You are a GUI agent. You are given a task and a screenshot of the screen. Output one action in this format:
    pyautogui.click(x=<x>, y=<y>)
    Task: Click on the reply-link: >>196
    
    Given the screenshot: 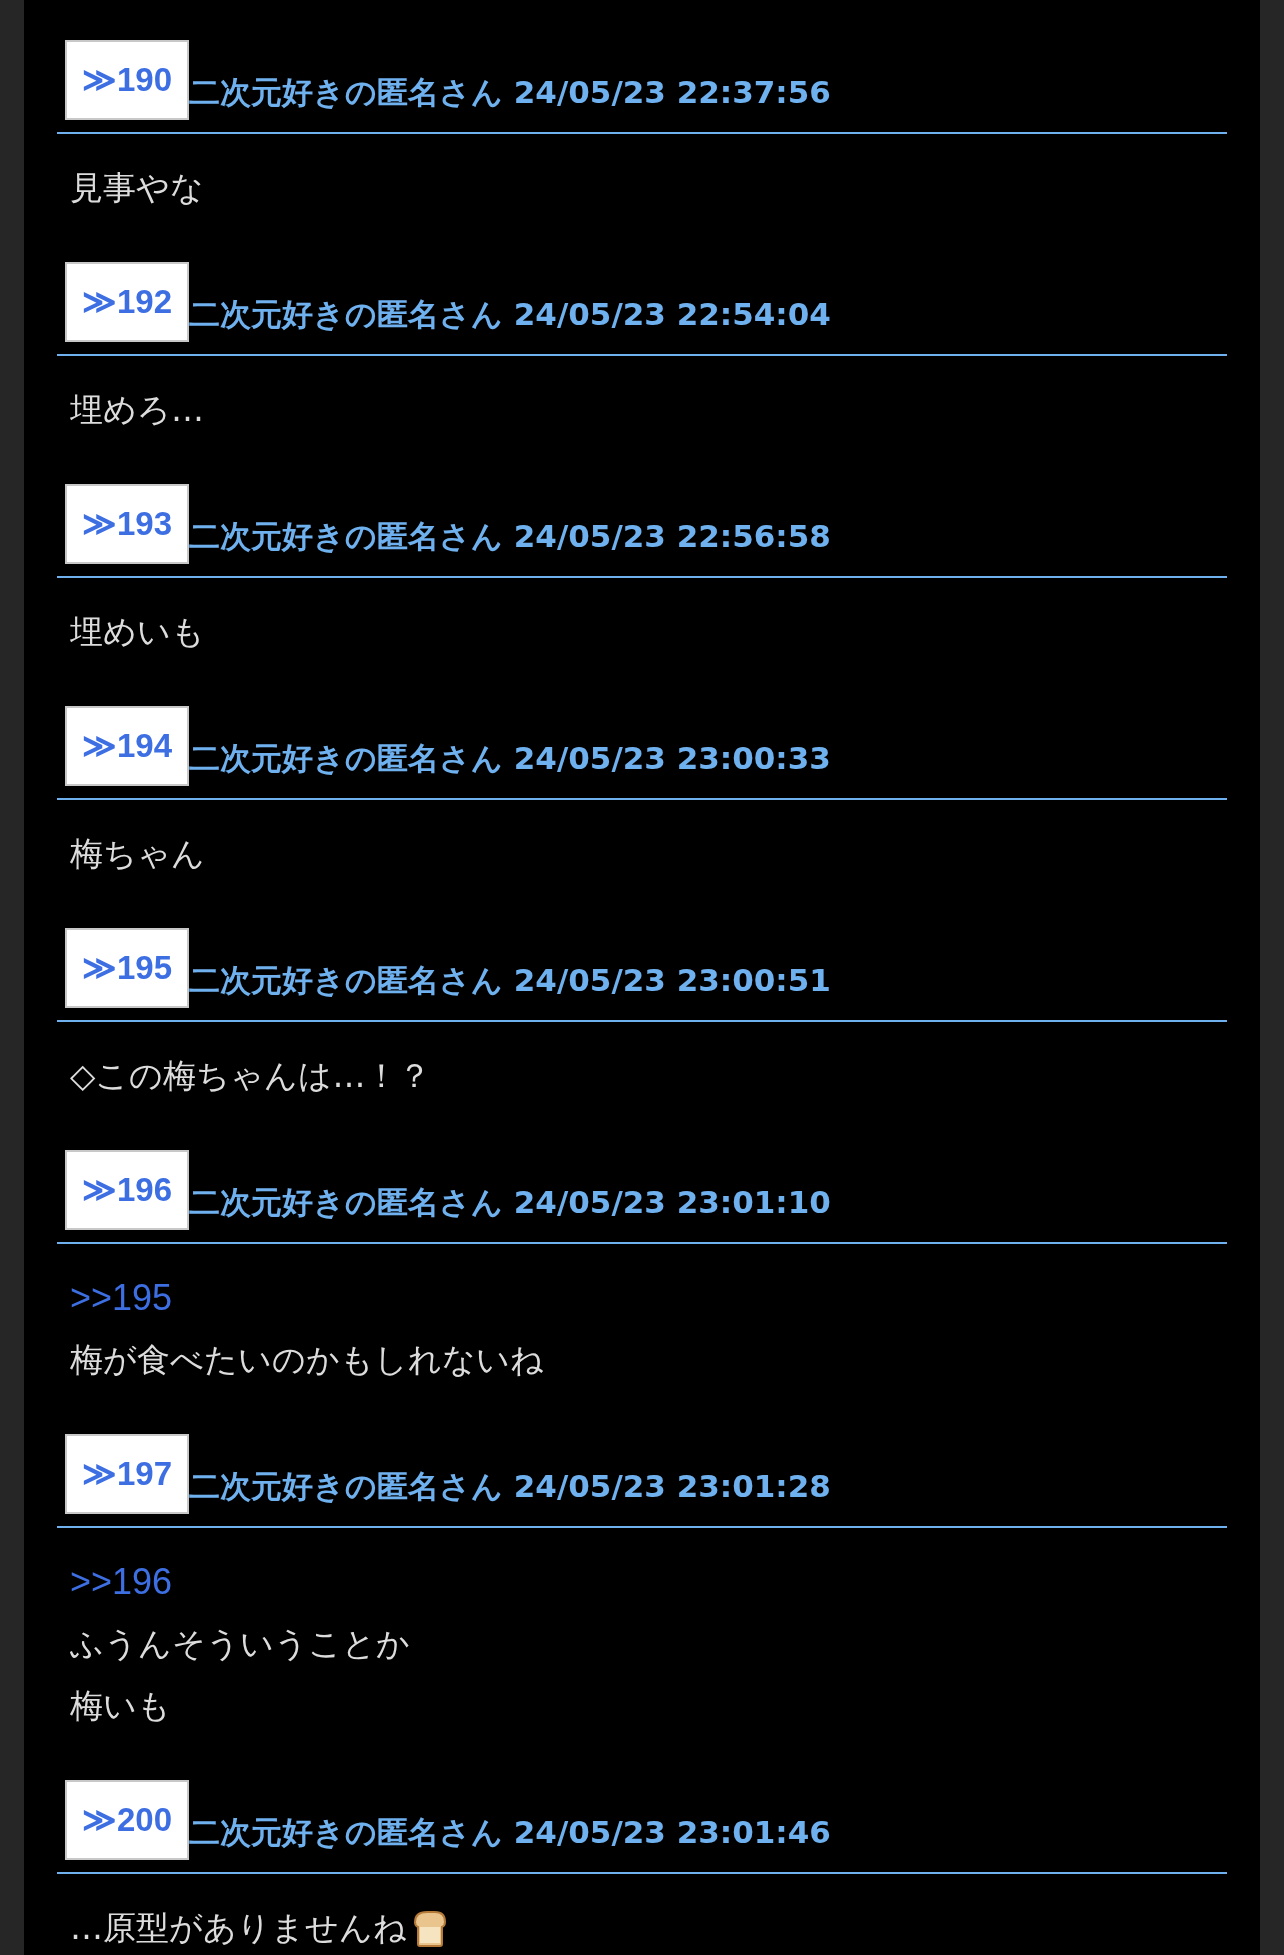 What is the action you would take?
    pyautogui.click(x=121, y=1582)
    